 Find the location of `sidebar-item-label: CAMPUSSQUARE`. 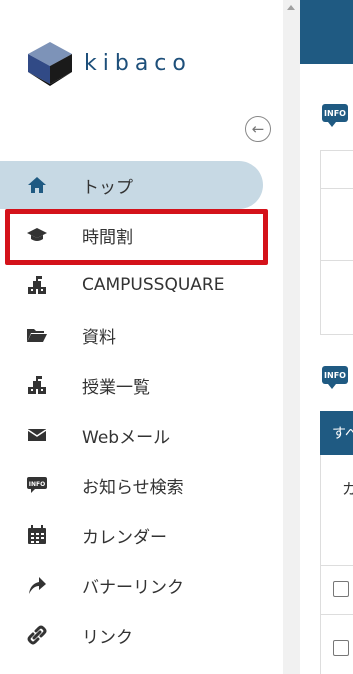

sidebar-item-label: CAMPUSSQUARE is located at coordinates (153, 285).